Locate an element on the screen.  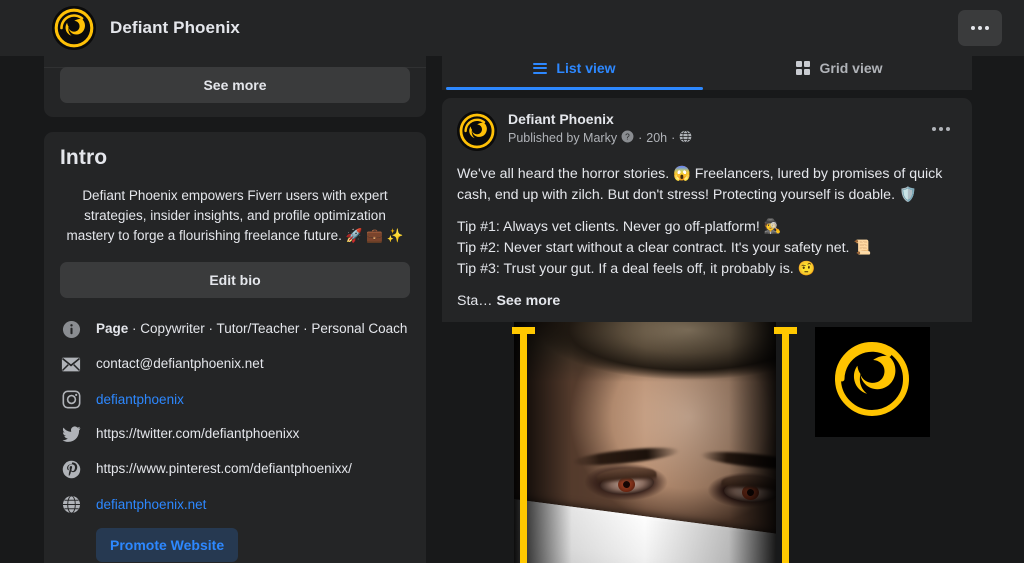
info-row-email: contact@defiantphoenix.net is located at coordinates (235, 364).